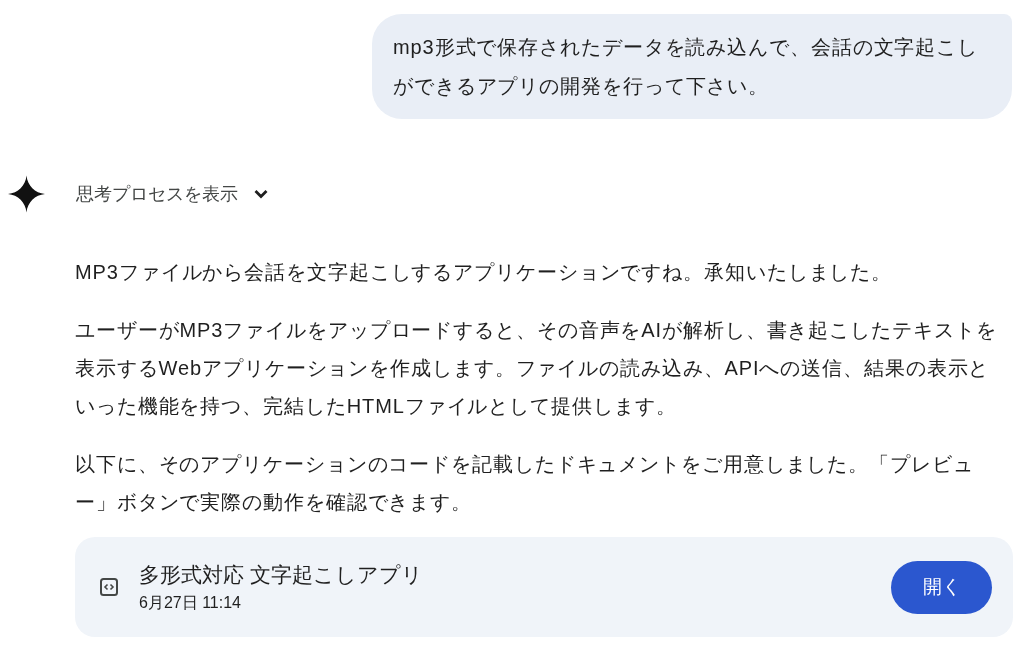 The width and height of the screenshot is (1024, 657). I want to click on document-title: 多形式対応 文字起こしアプリ, so click(281, 574).